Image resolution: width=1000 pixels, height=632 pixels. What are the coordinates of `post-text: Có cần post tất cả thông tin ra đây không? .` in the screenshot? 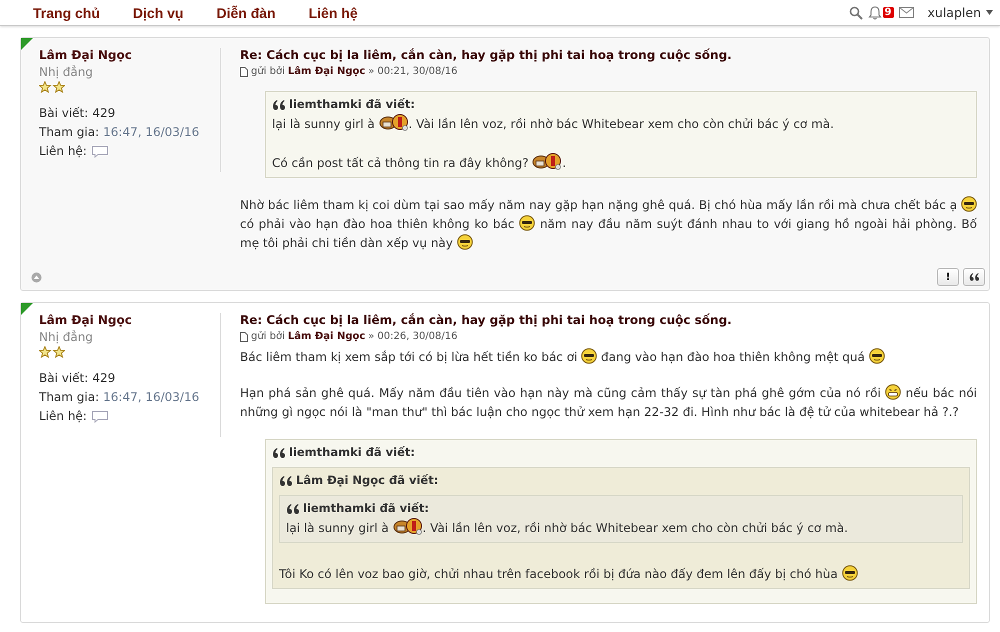 It's located at (621, 162).